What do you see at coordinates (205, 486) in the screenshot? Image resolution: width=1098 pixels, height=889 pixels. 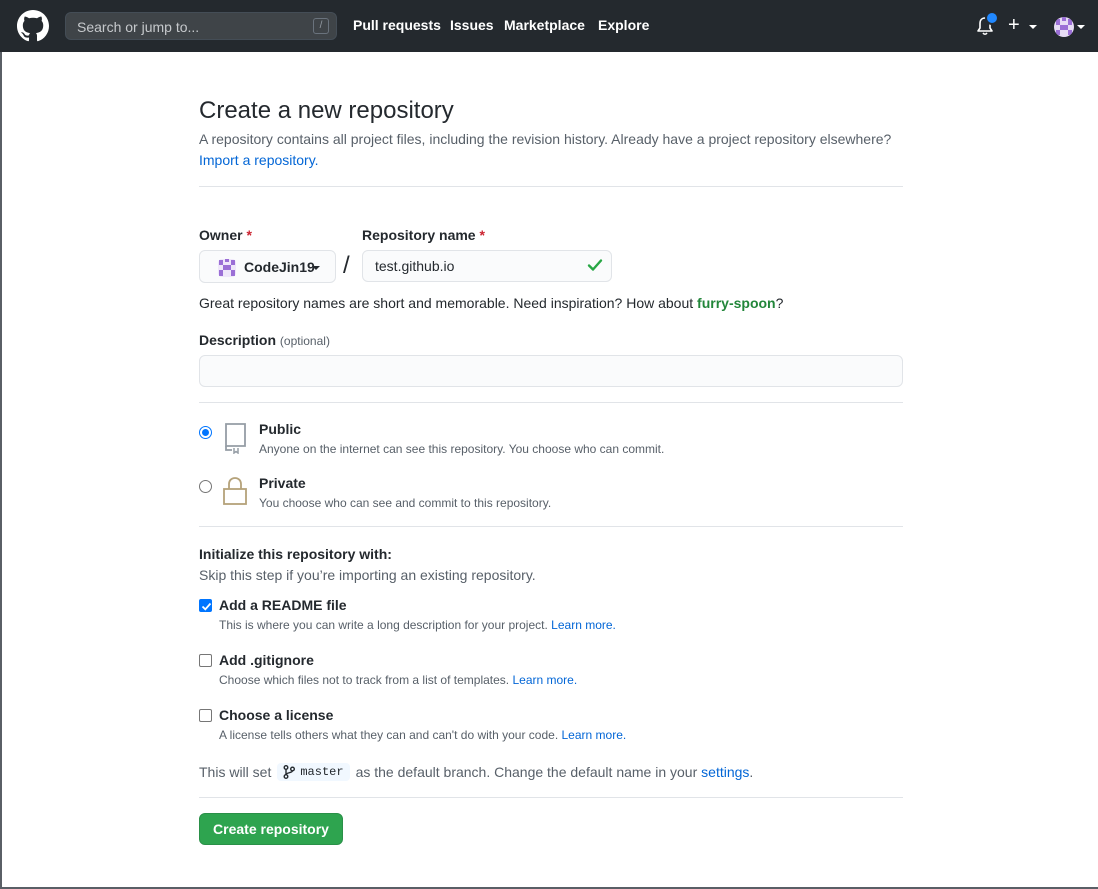 I see `private-radio` at bounding box center [205, 486].